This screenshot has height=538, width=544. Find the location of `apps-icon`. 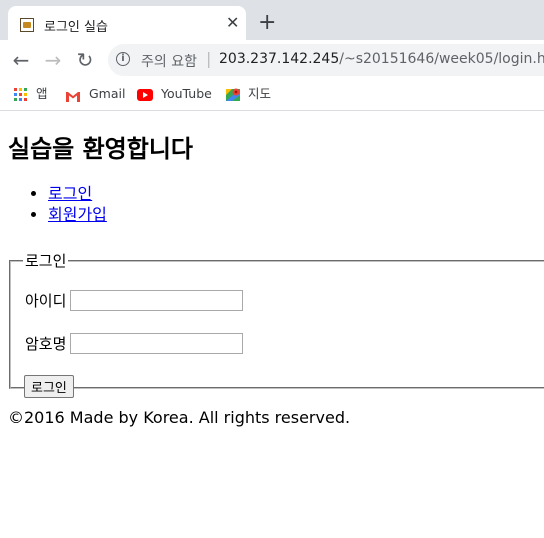

apps-icon is located at coordinates (21, 94).